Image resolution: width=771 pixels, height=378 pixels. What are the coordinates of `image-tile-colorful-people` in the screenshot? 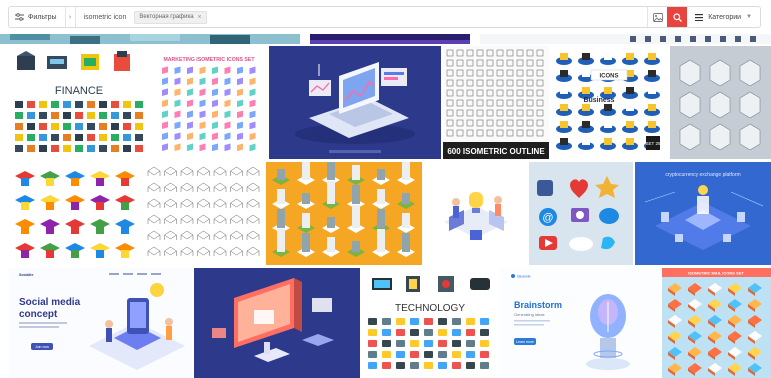 It's located at (75, 213).